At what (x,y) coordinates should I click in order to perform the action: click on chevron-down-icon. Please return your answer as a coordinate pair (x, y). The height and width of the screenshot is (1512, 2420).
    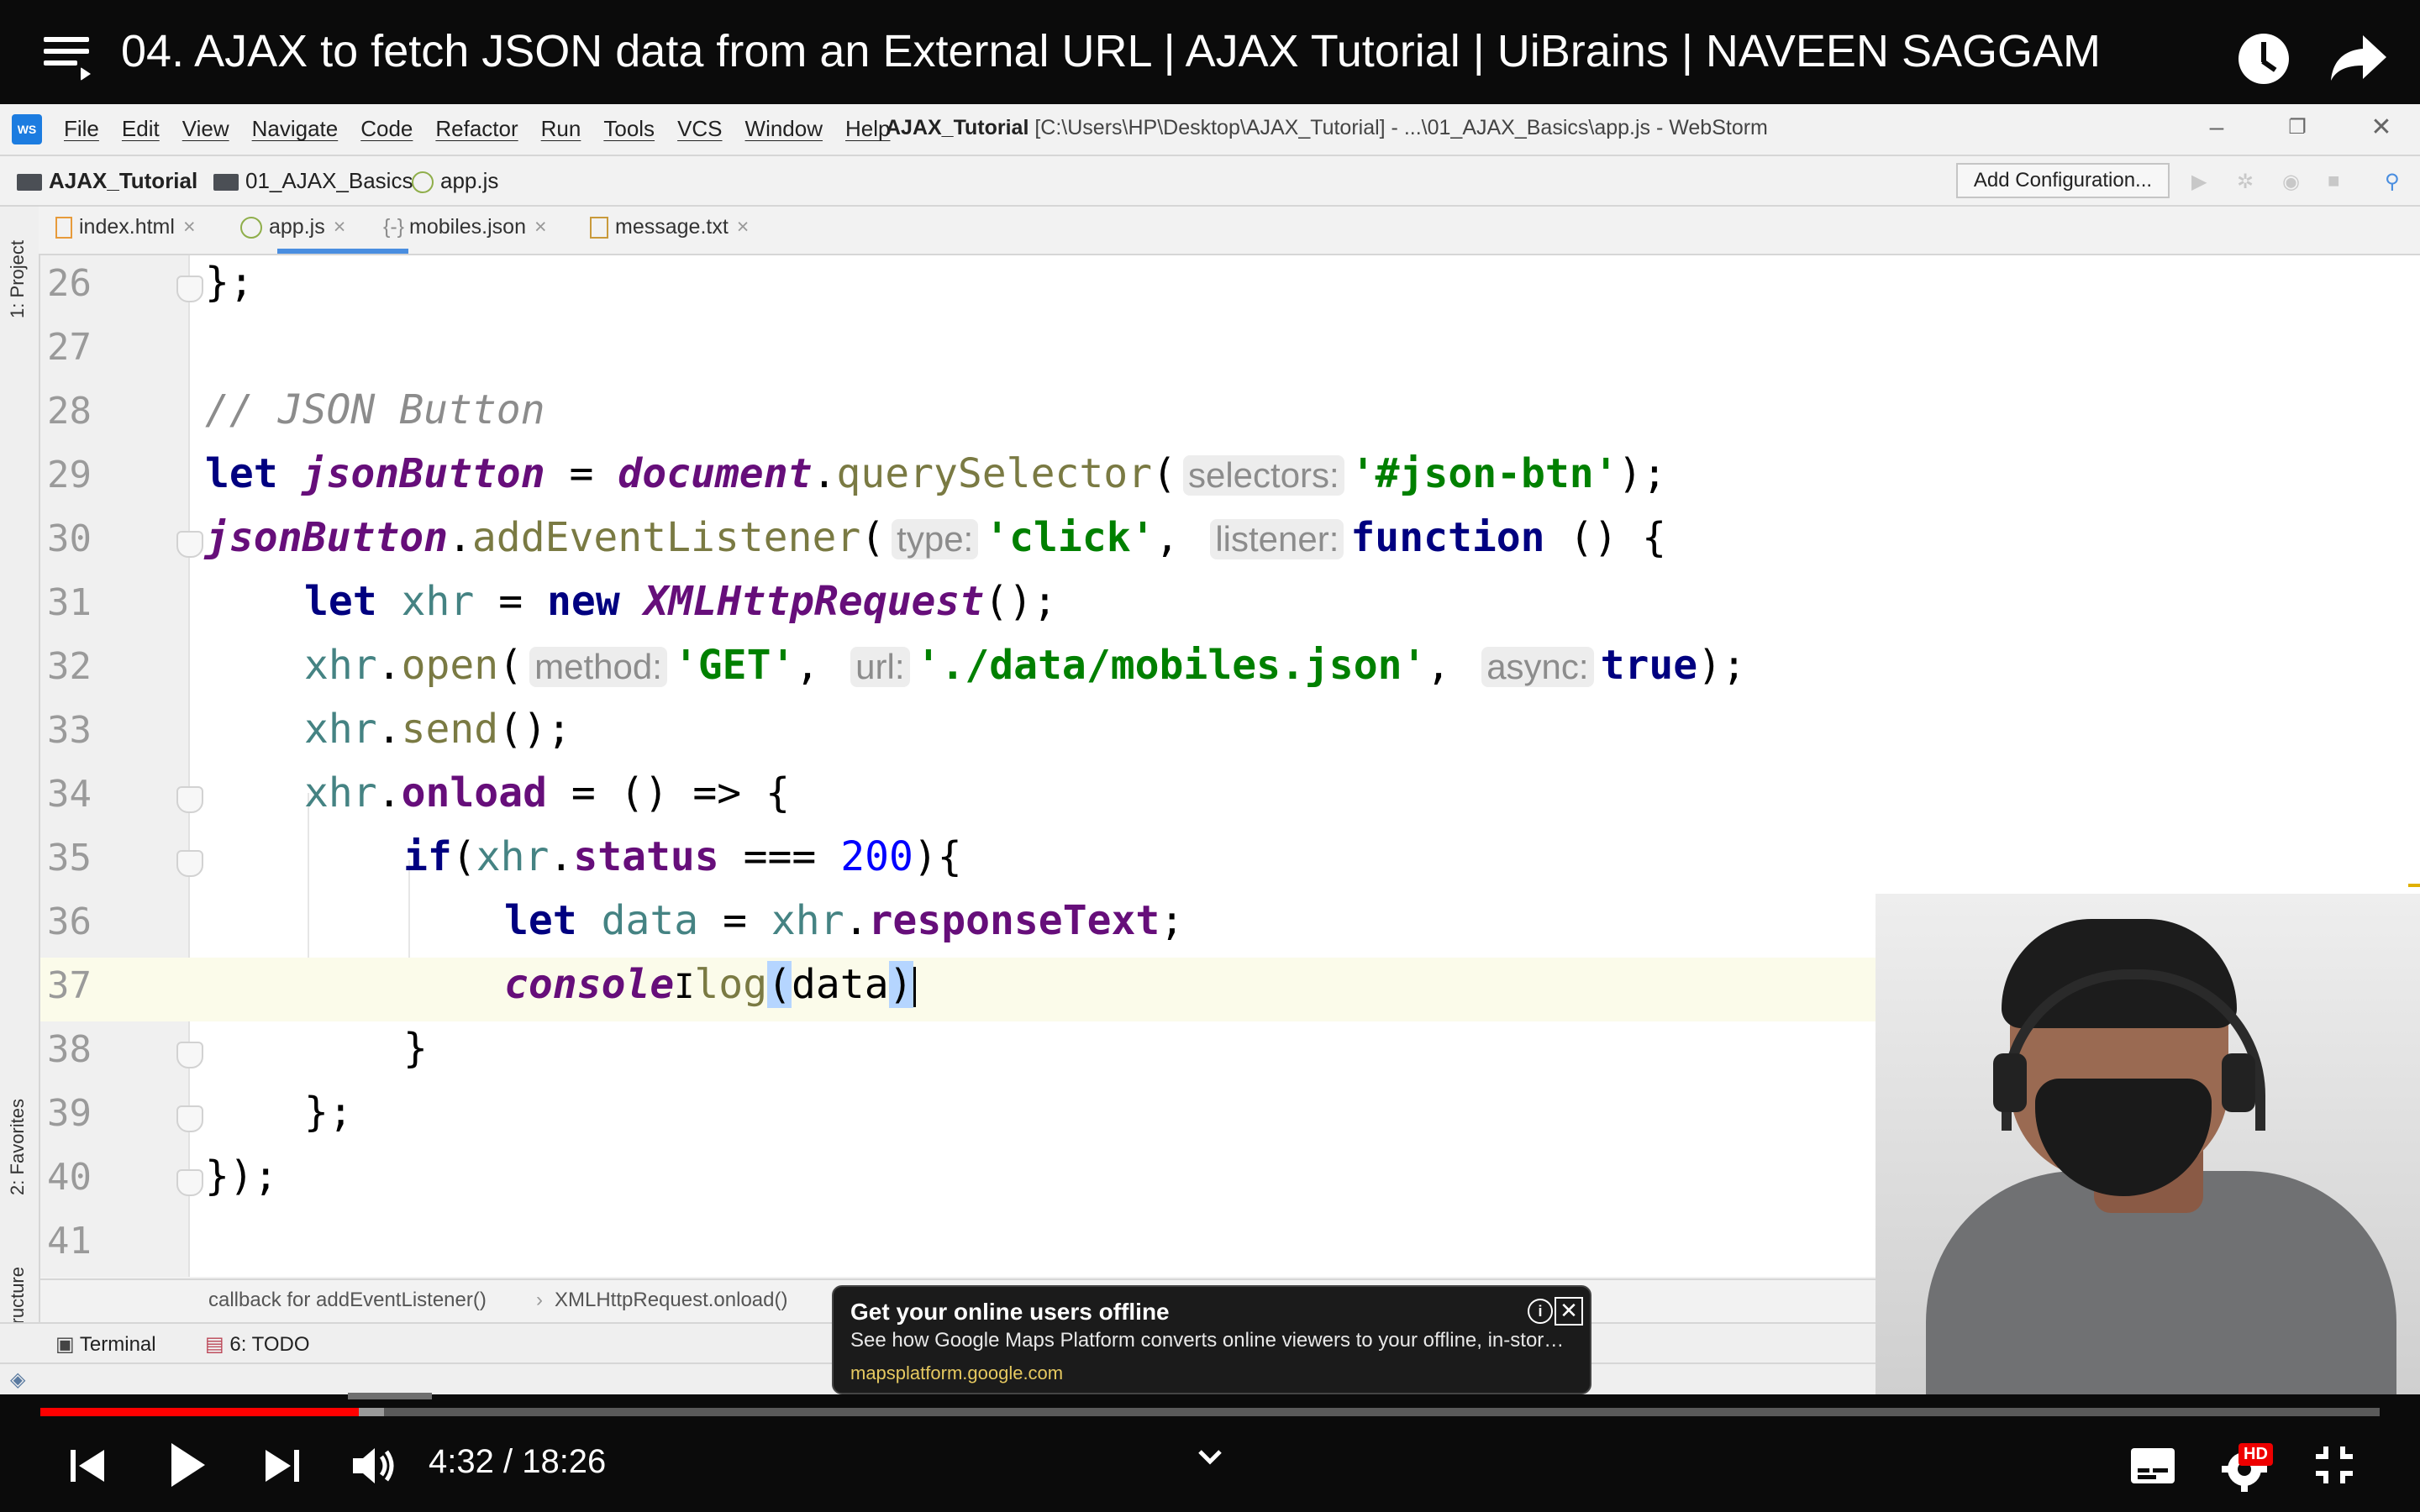
    Looking at the image, I should click on (1210, 1456).